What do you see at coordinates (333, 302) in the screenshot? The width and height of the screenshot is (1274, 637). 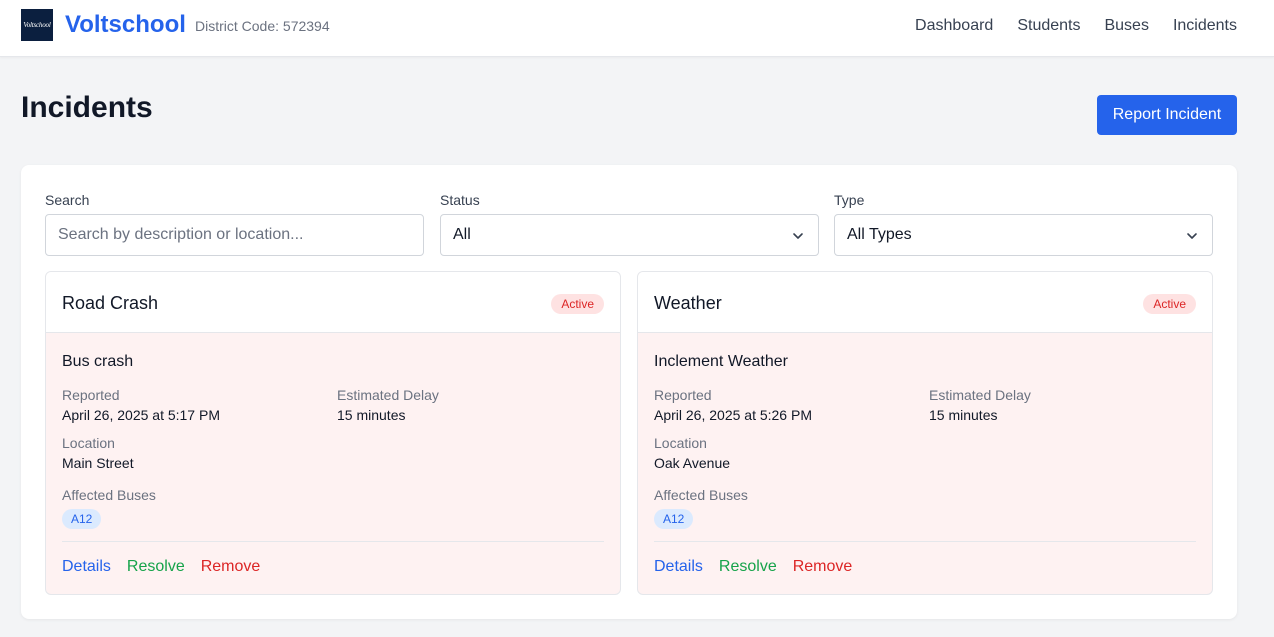 I see `incident-card-header: Road Crash Active` at bounding box center [333, 302].